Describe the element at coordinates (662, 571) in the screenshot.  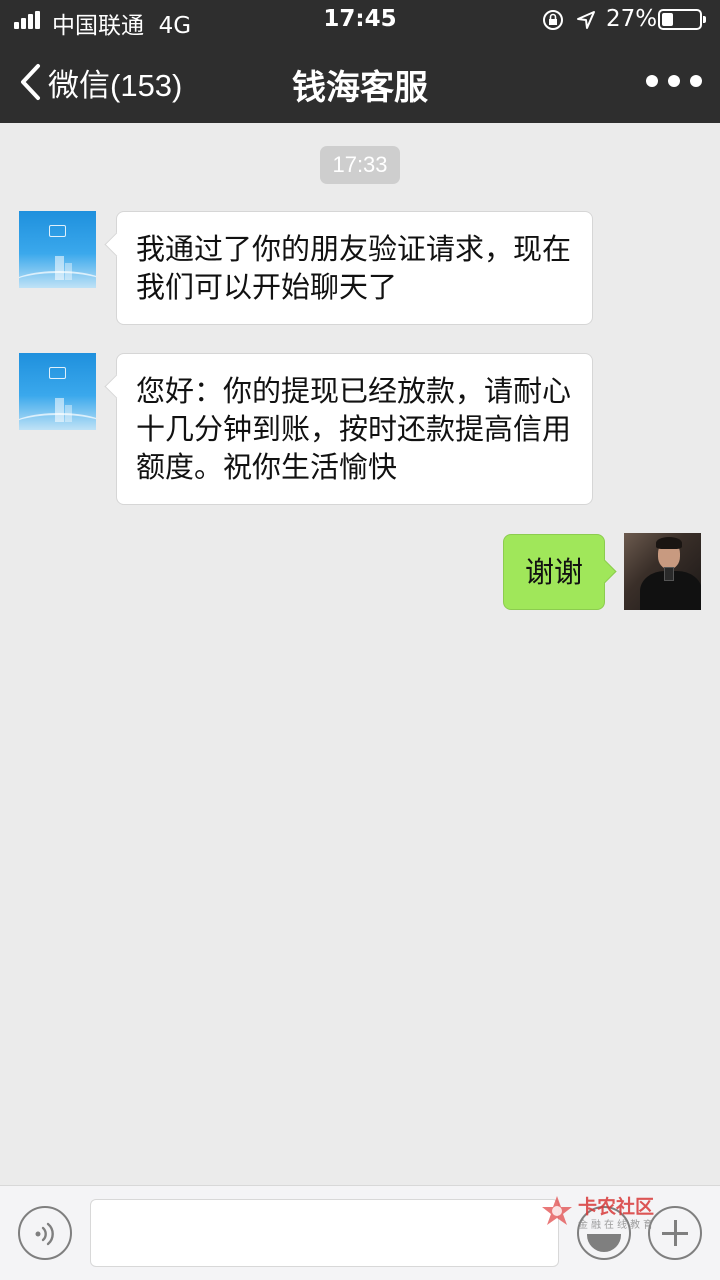
I see `user-avatar` at that location.